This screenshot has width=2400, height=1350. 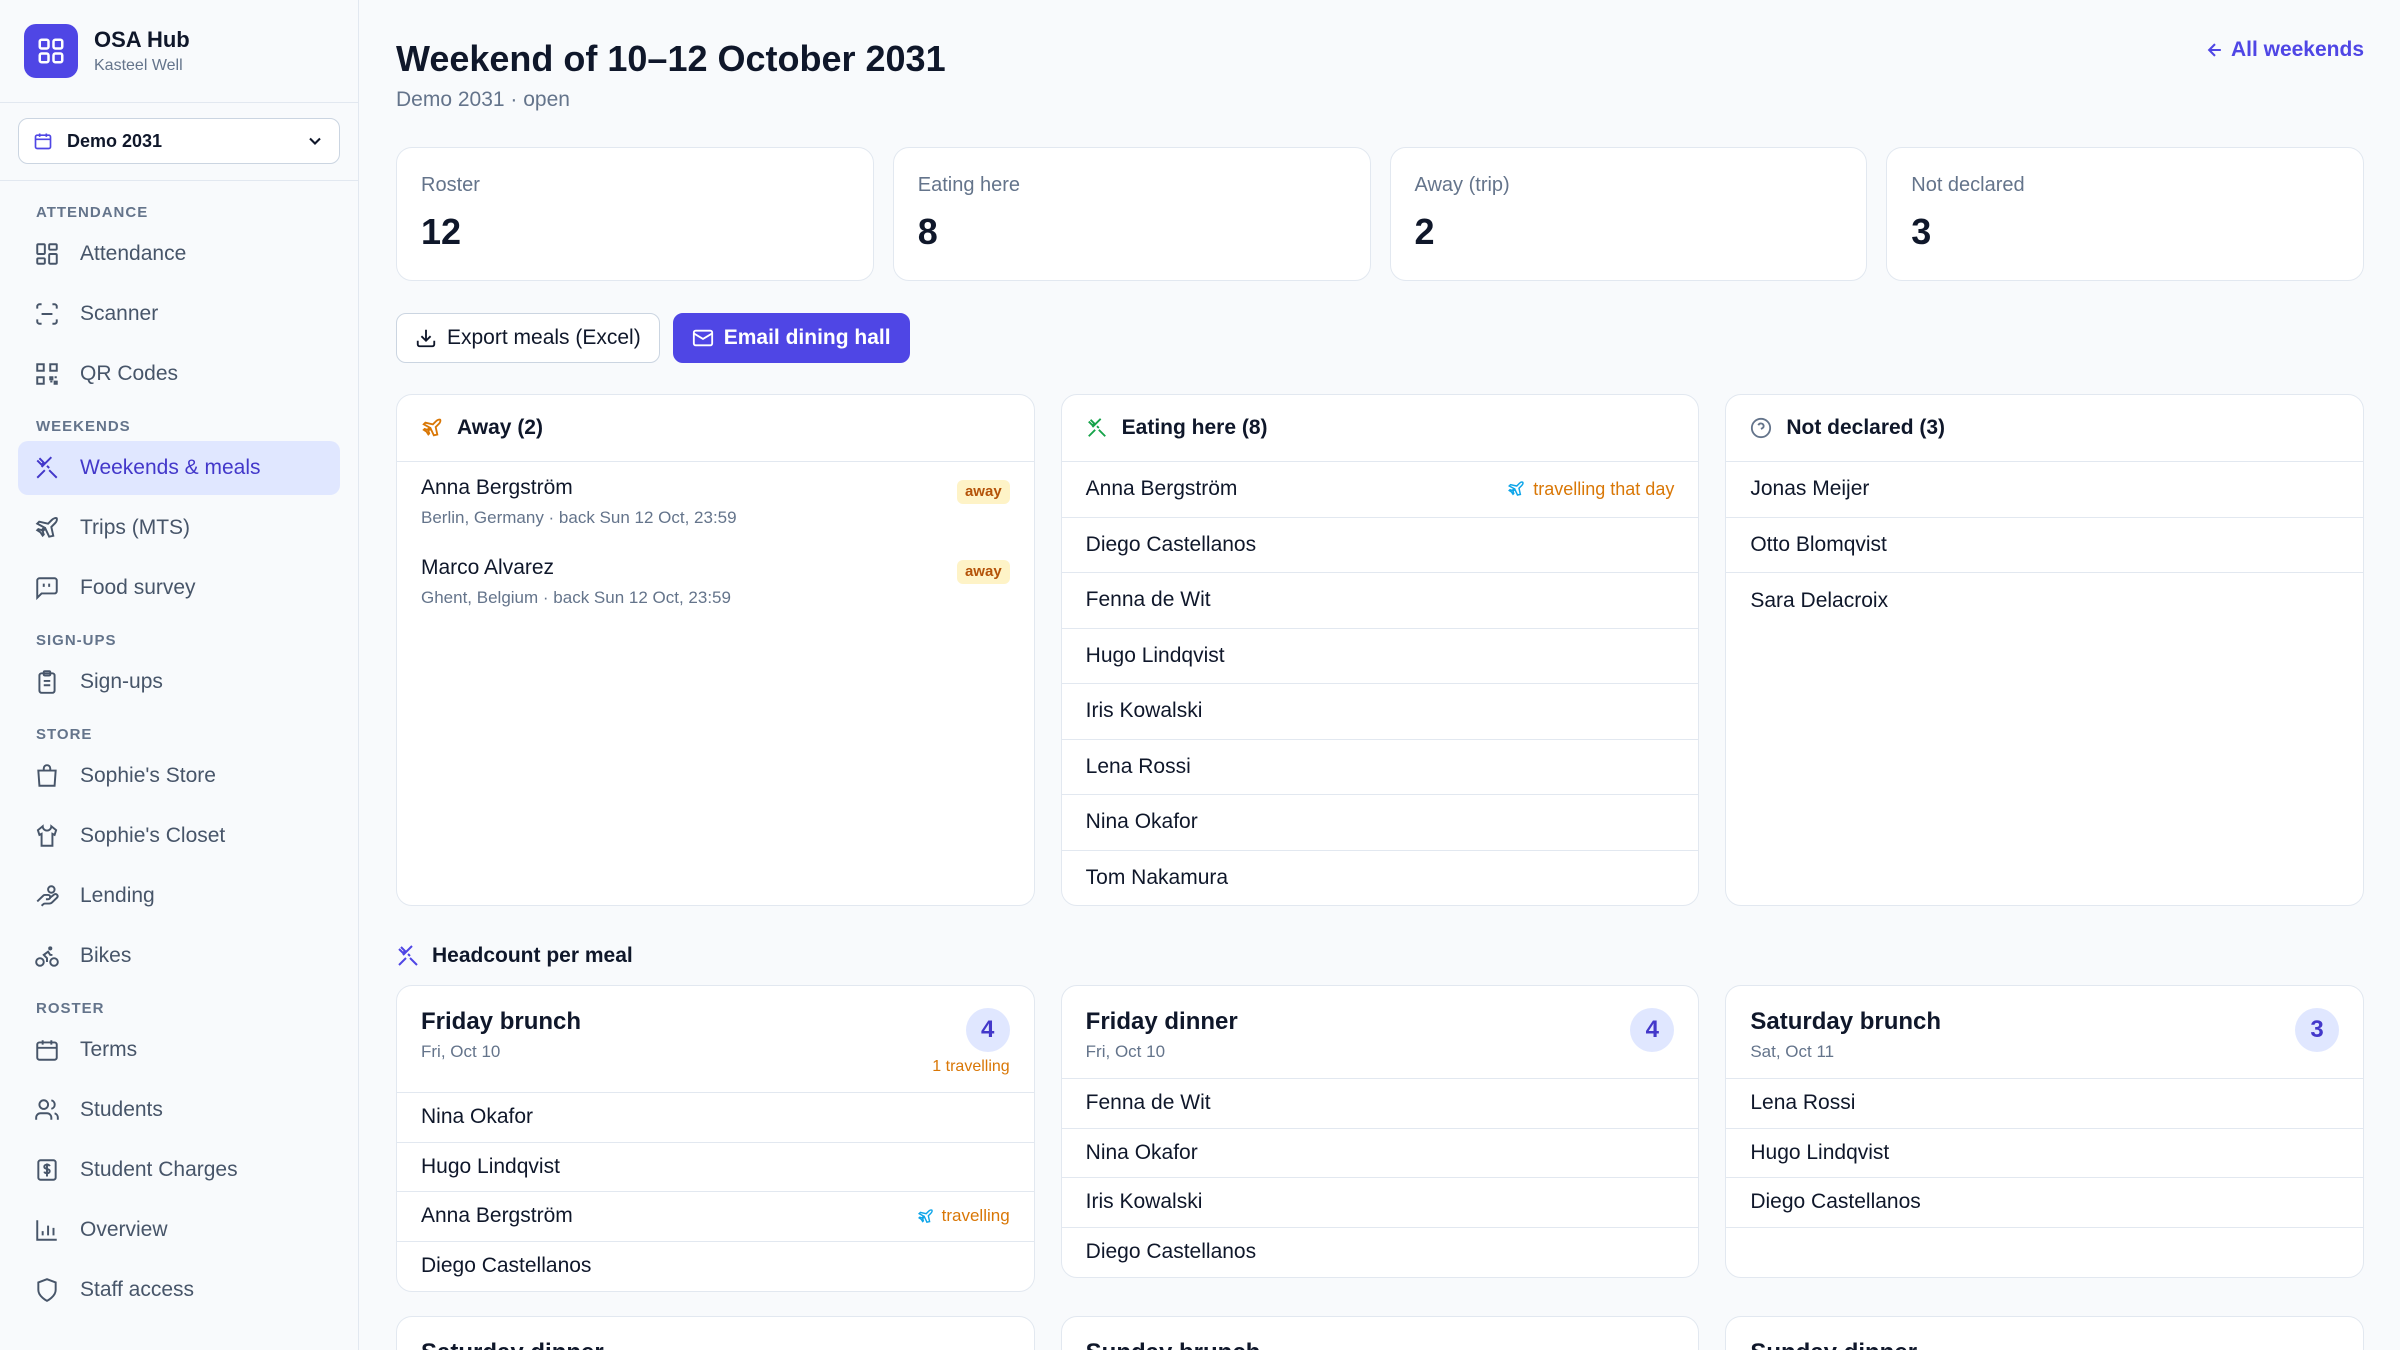 What do you see at coordinates (2044, 601) in the screenshot?
I see `list-item: Sara Delacroix` at bounding box center [2044, 601].